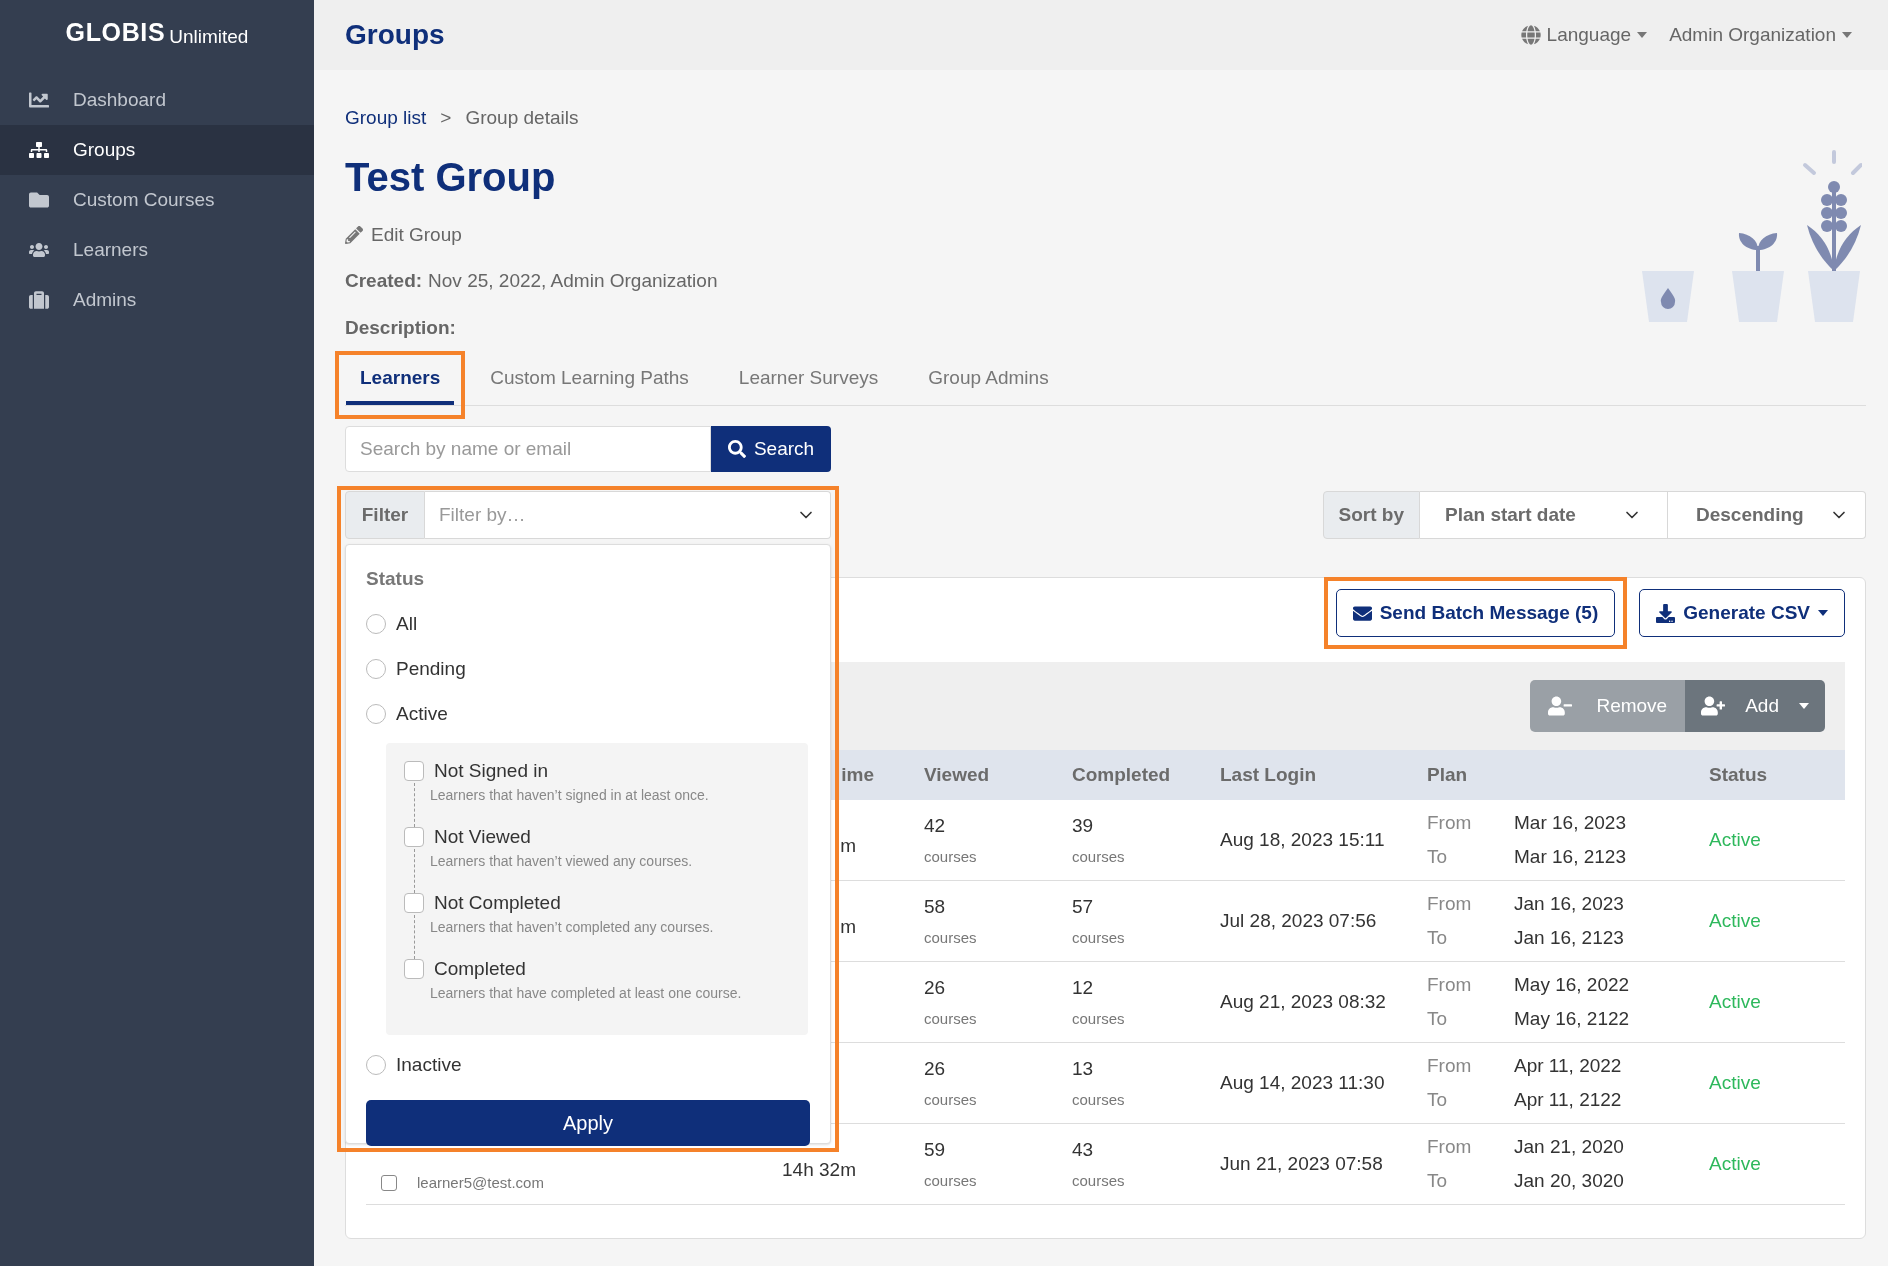 The image size is (1888, 1266). I want to click on column-header: Viewed, so click(957, 774).